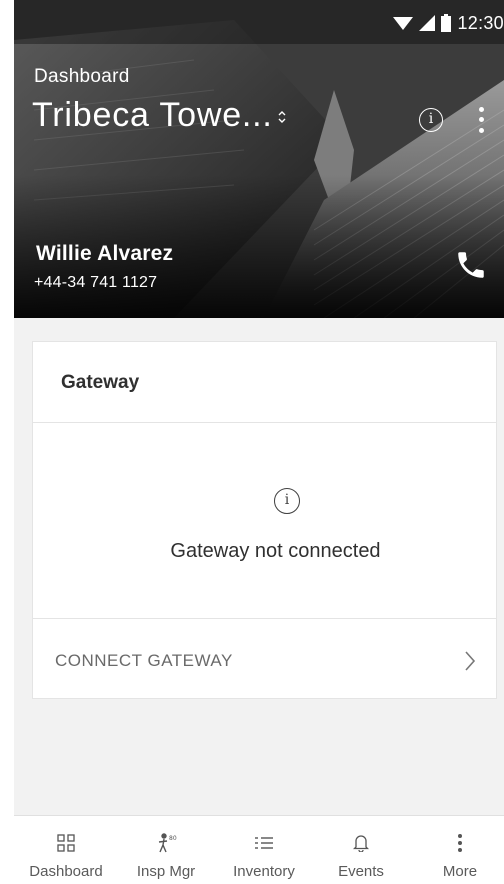  I want to click on nav-item-inventory: Inventory, so click(264, 850).